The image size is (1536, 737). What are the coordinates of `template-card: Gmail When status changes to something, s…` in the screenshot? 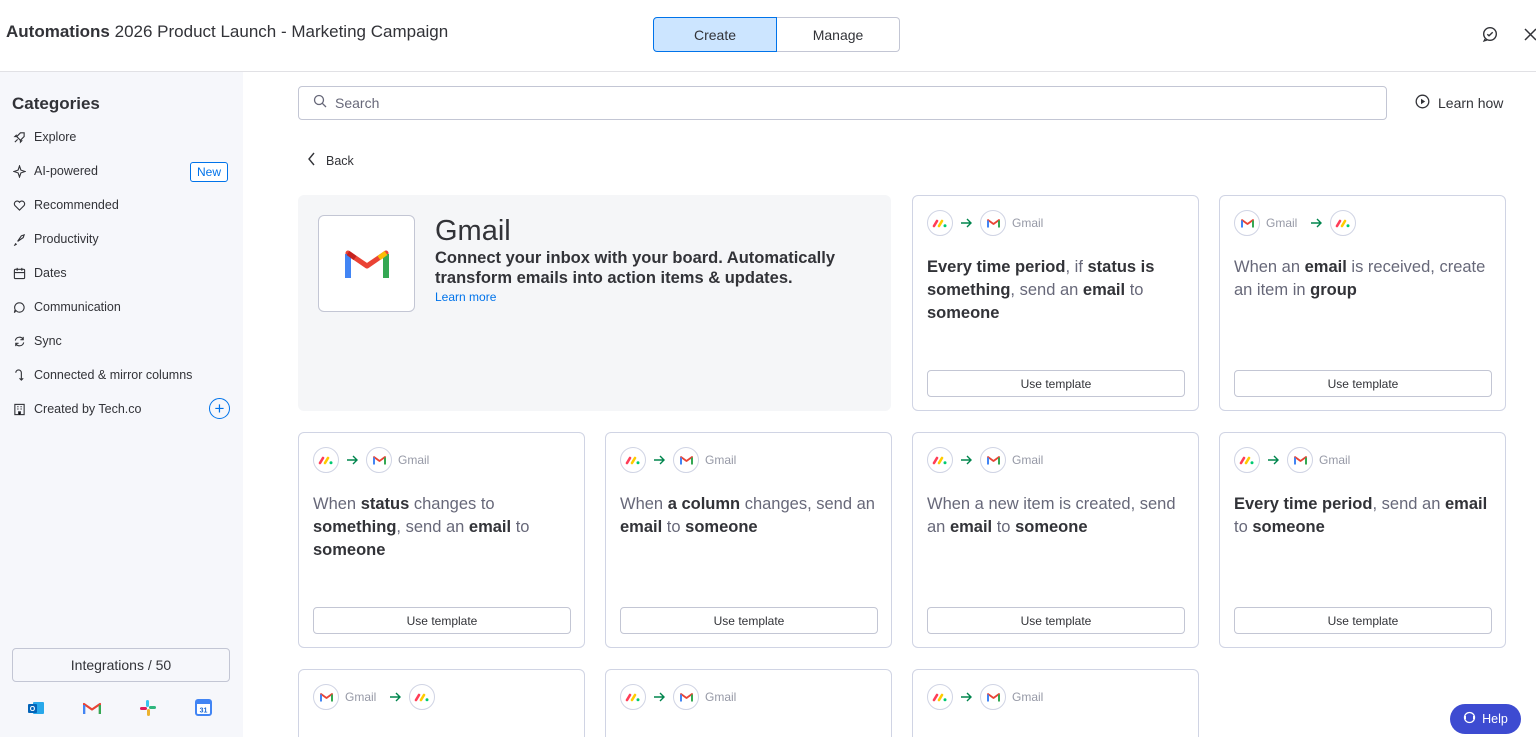 It's located at (441, 540).